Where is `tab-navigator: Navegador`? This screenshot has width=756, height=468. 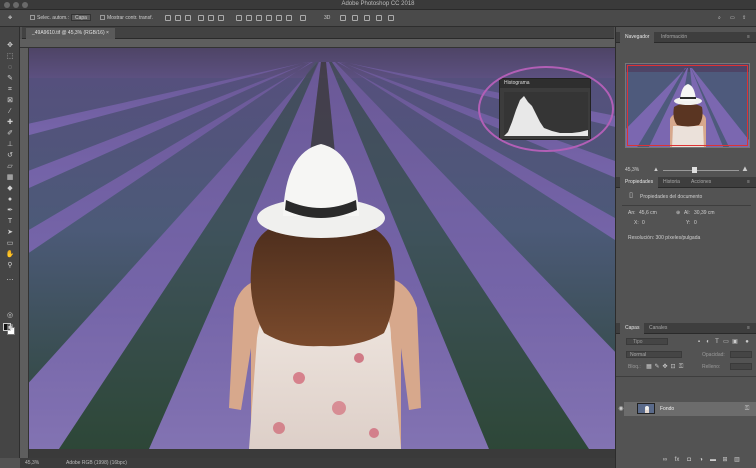
tab-navigator: Navegador is located at coordinates (637, 37).